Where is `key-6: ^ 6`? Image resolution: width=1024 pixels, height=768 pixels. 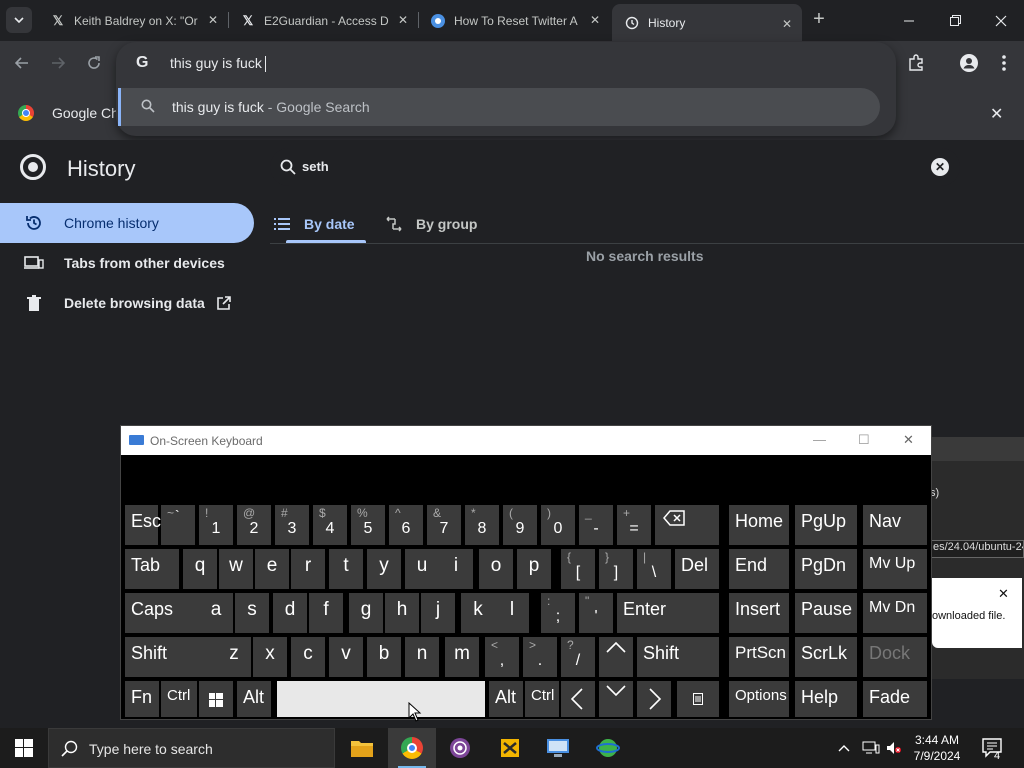 key-6: ^ 6 is located at coordinates (406, 525).